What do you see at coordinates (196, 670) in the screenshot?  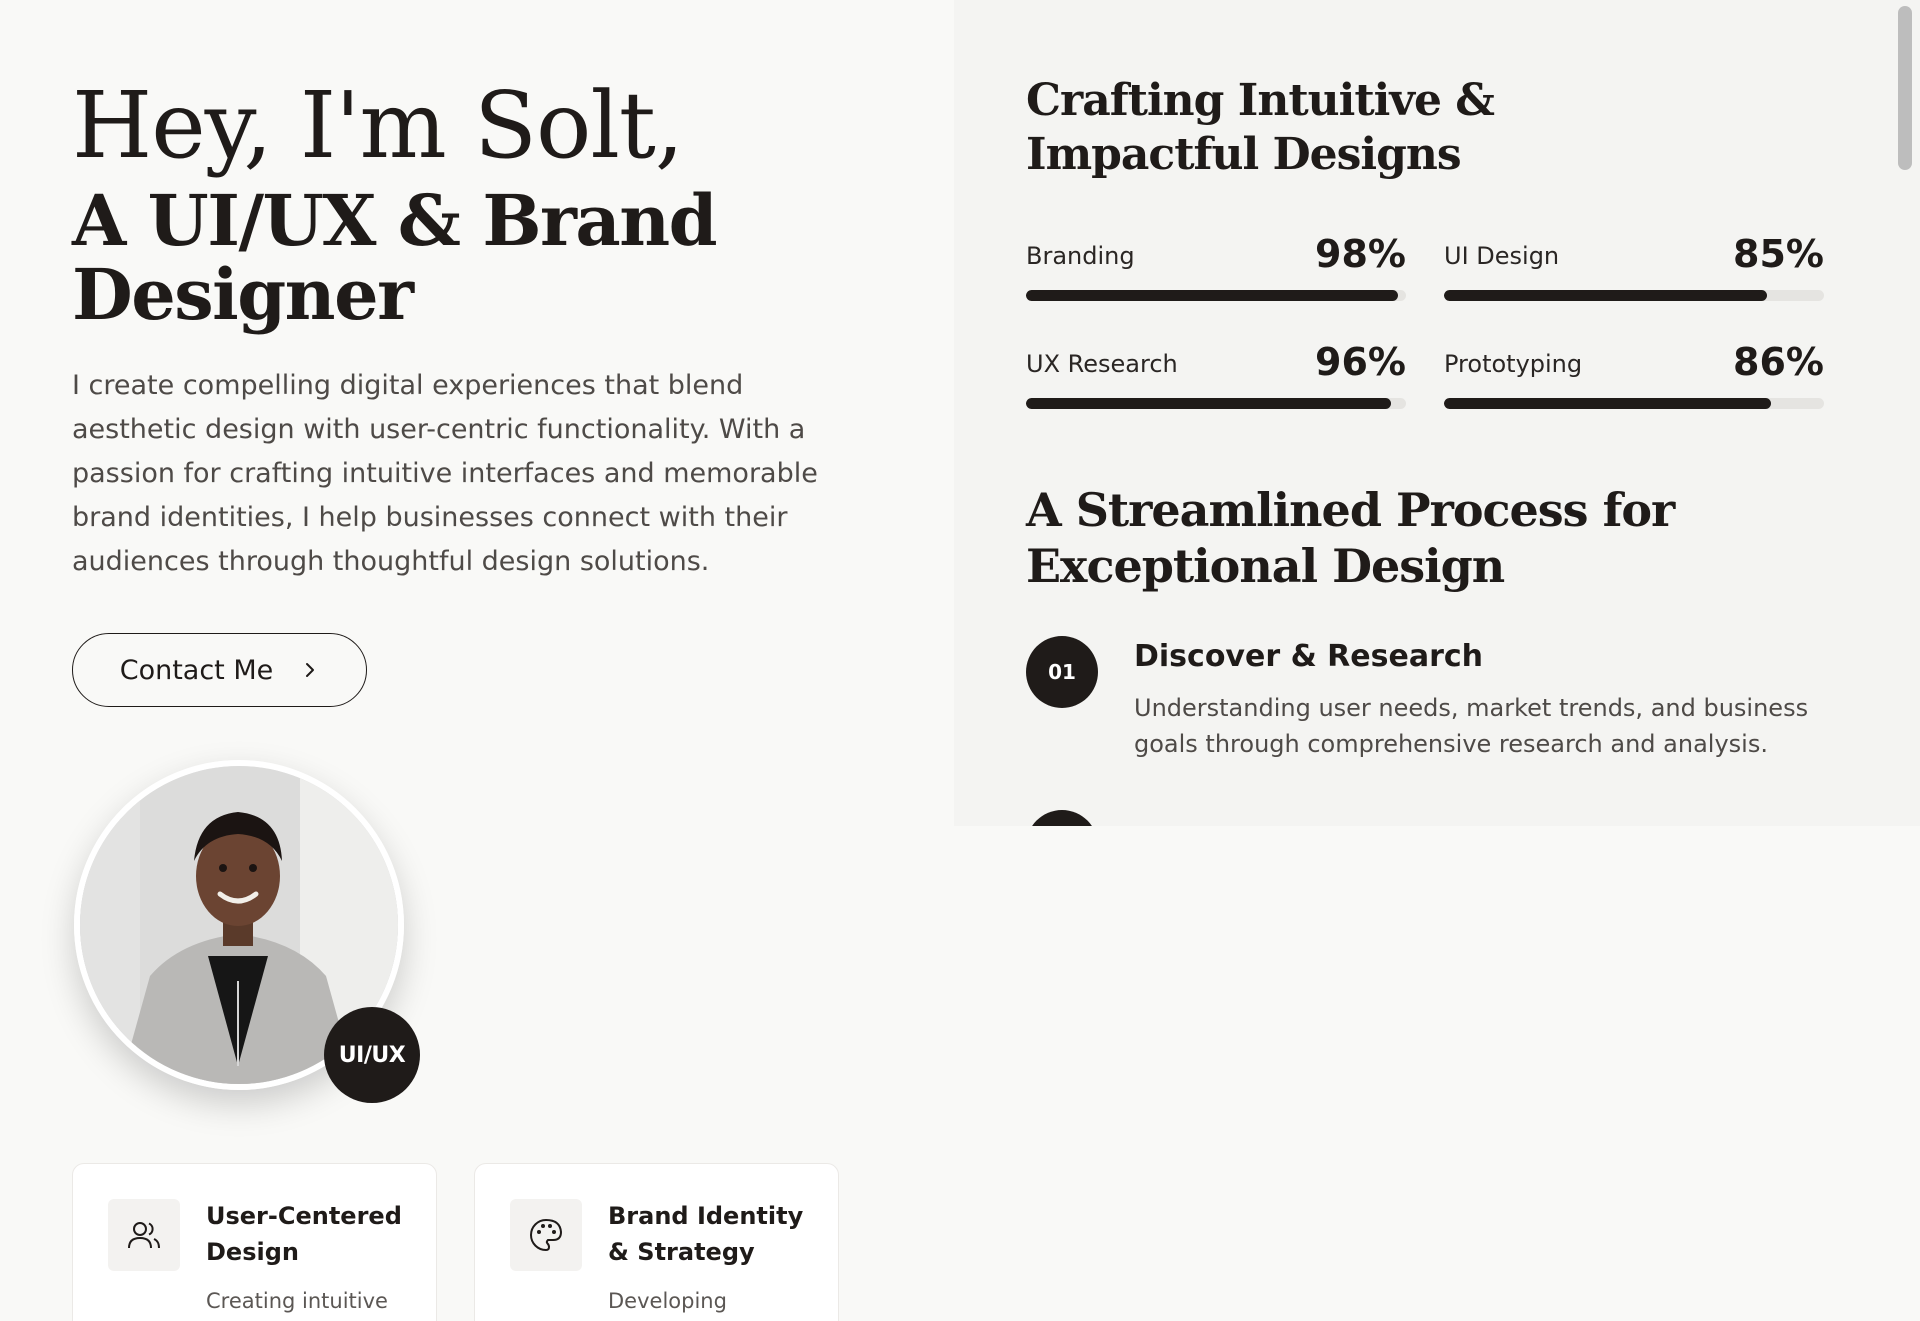 I see `contact-me-label: Contact Me` at bounding box center [196, 670].